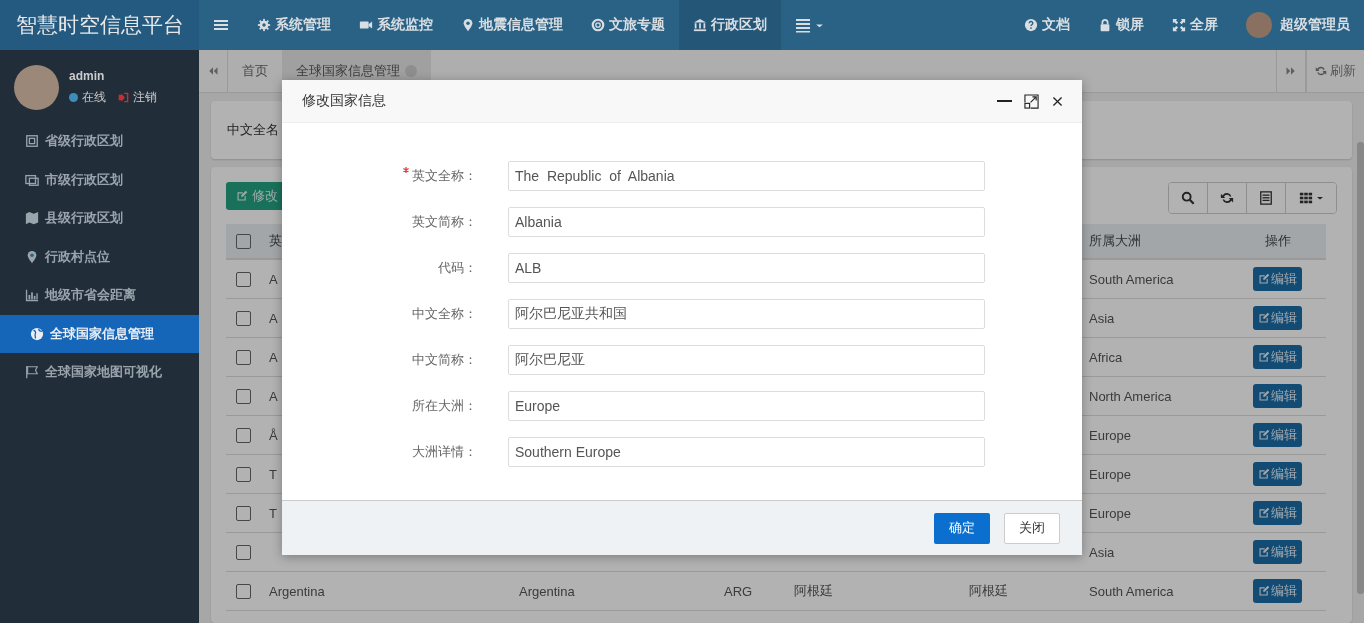  I want to click on menu-icon, so click(221, 25).